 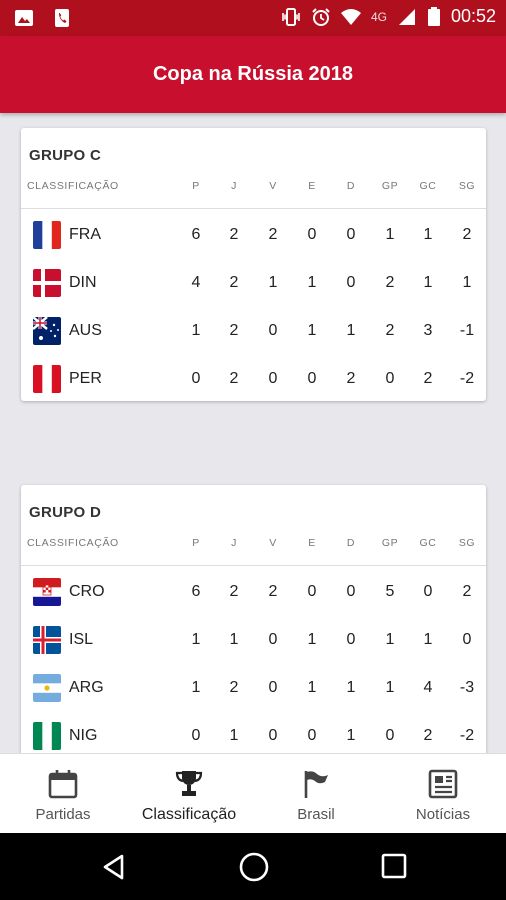 I want to click on battery-icon, so click(x=433, y=16).